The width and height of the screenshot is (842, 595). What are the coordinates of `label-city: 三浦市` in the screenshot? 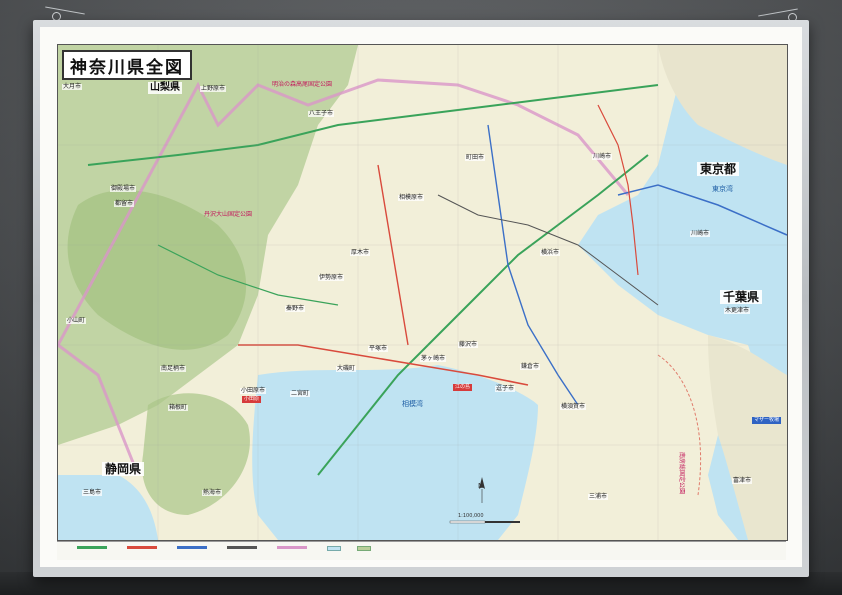 It's located at (598, 496).